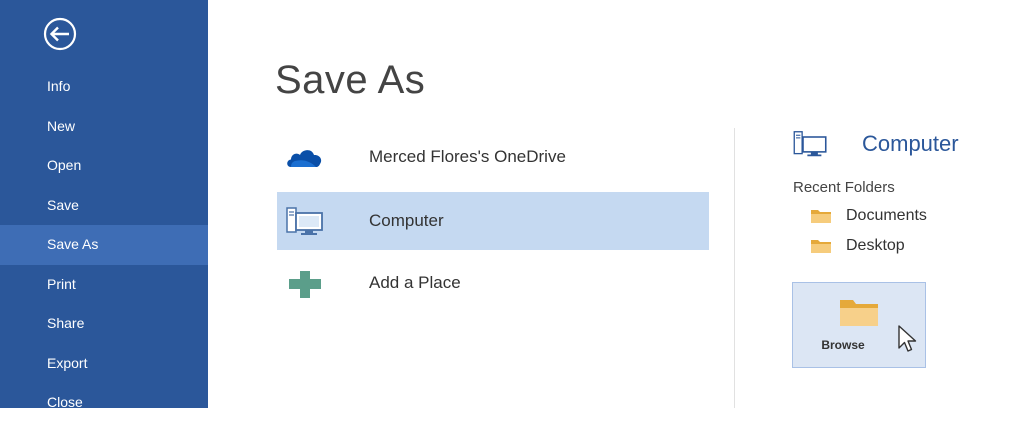  Describe the element at coordinates (467, 156) in the screenshot. I see `place-label-onedrive: Merced Flores's OneDrive` at that location.